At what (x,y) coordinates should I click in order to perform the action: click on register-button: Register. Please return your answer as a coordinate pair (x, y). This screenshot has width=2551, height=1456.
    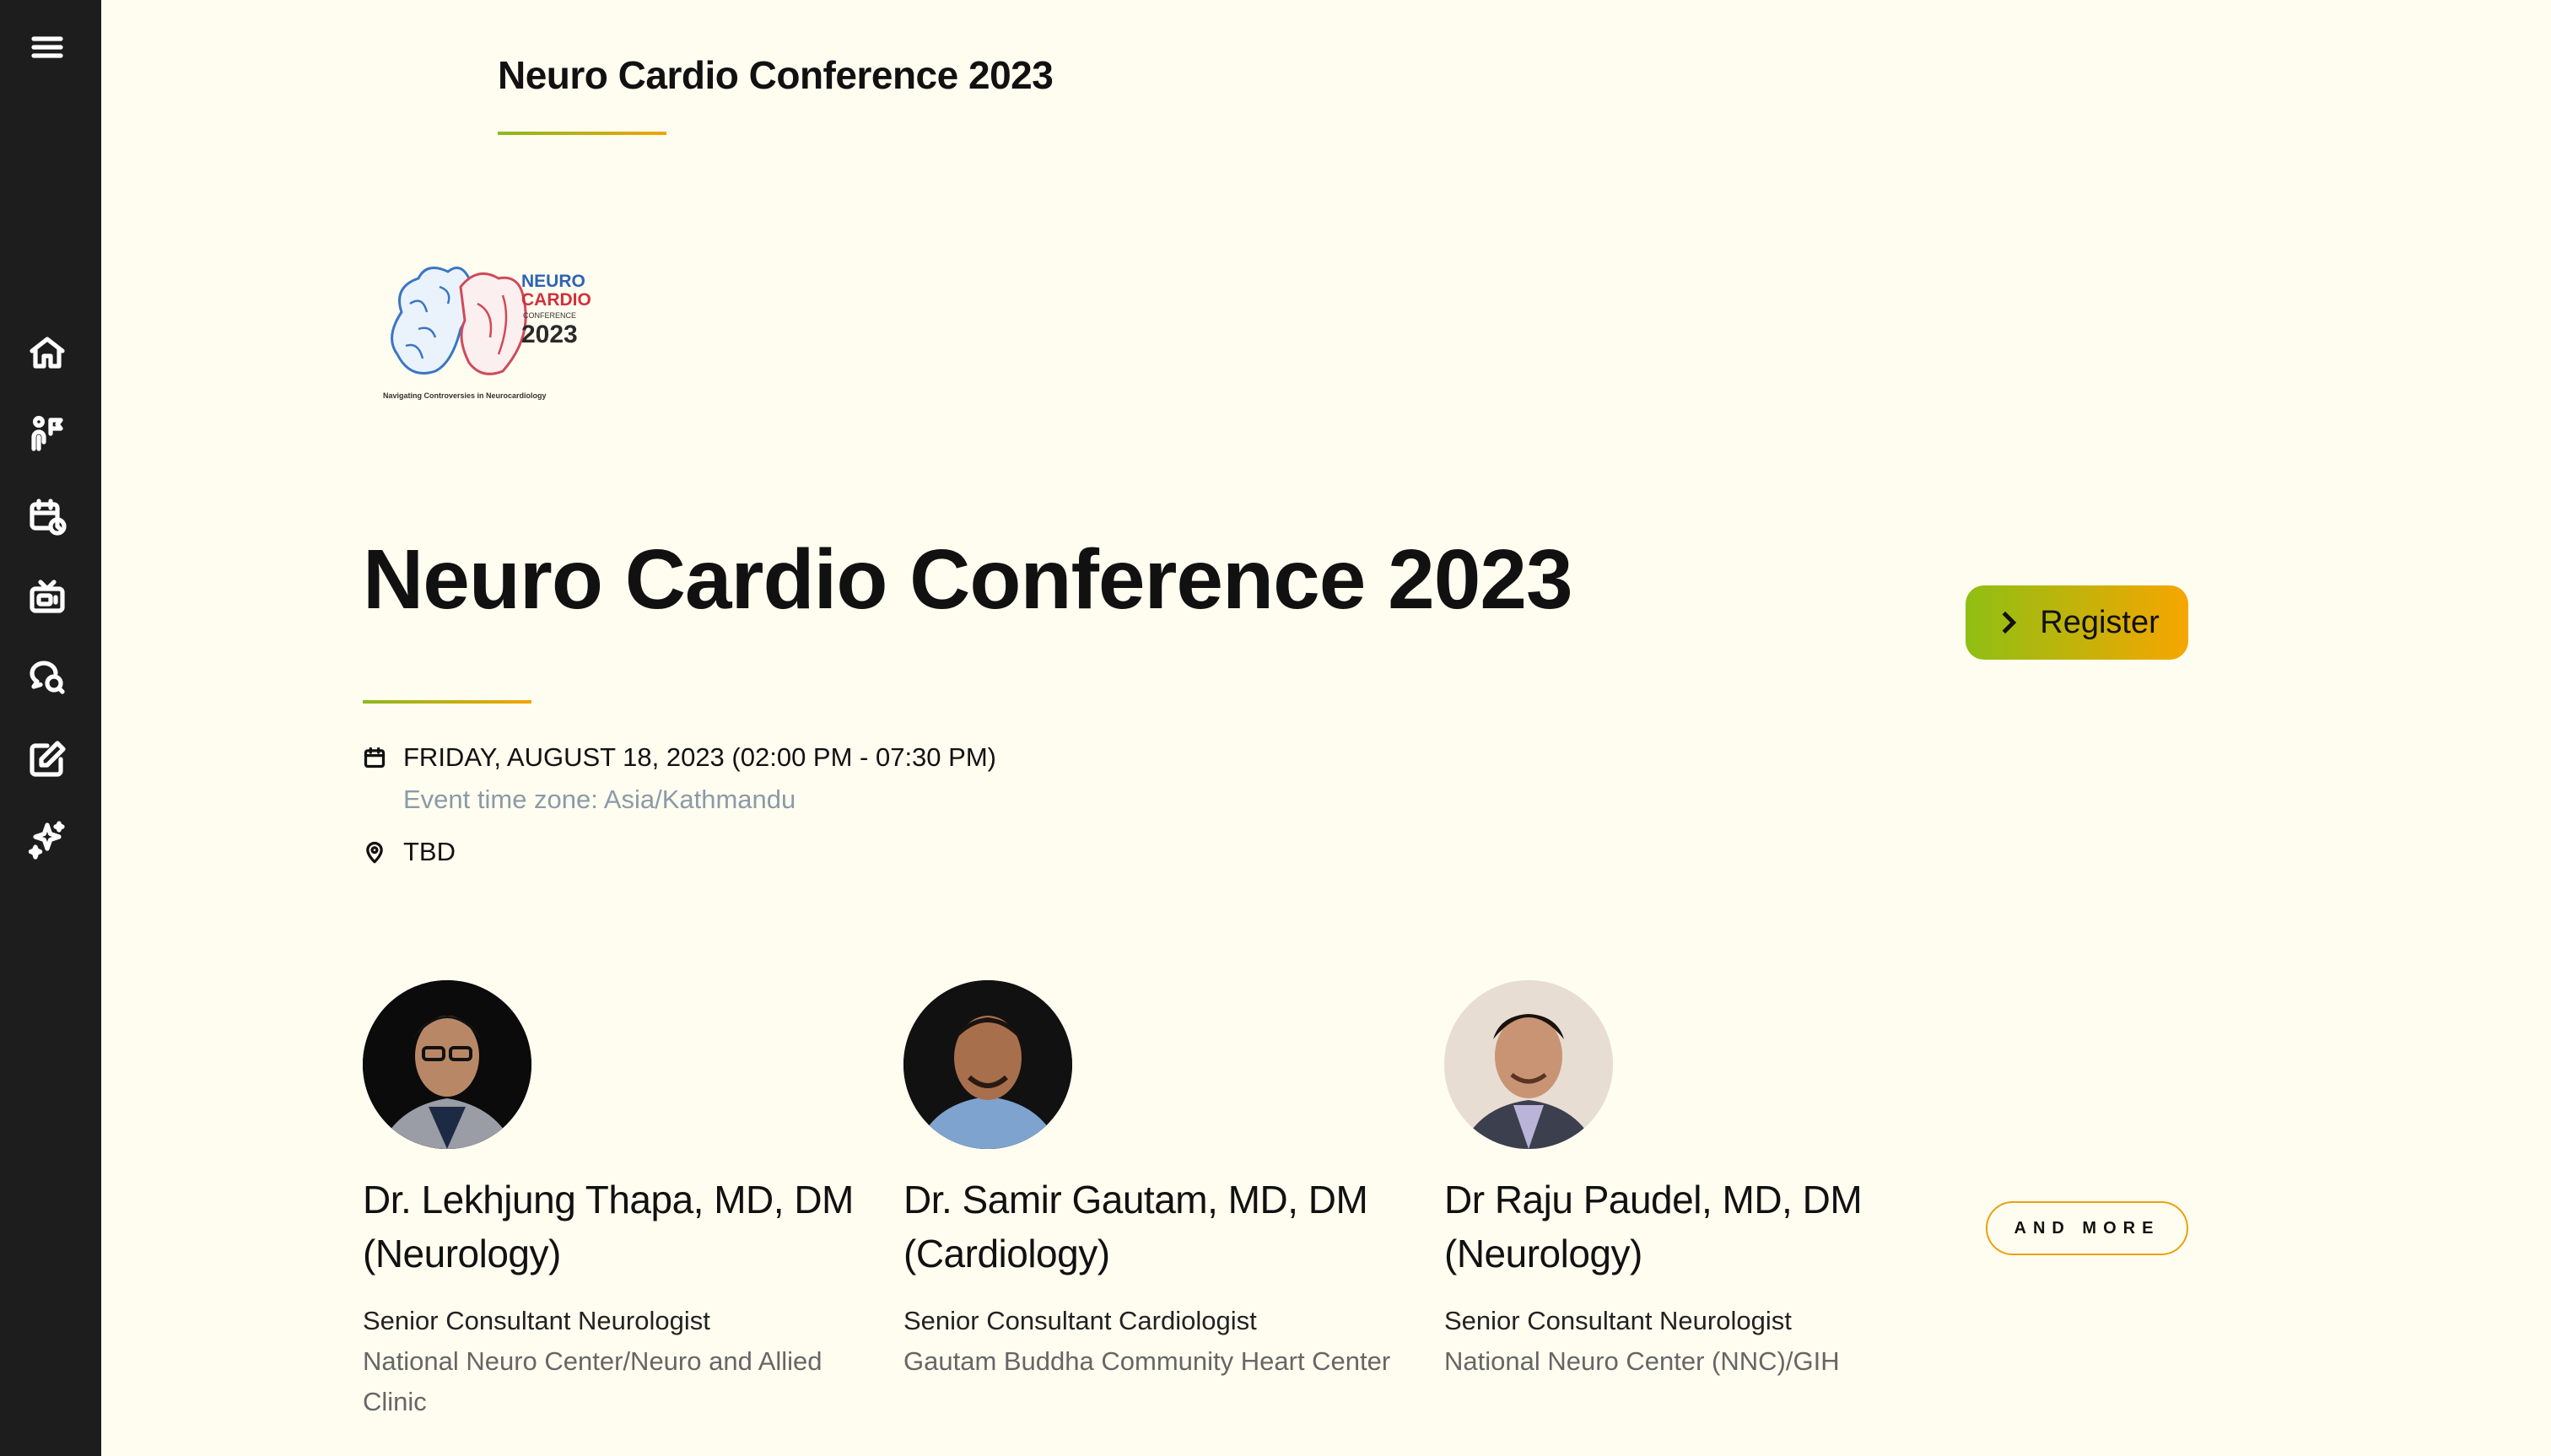
    Looking at the image, I should click on (2077, 622).